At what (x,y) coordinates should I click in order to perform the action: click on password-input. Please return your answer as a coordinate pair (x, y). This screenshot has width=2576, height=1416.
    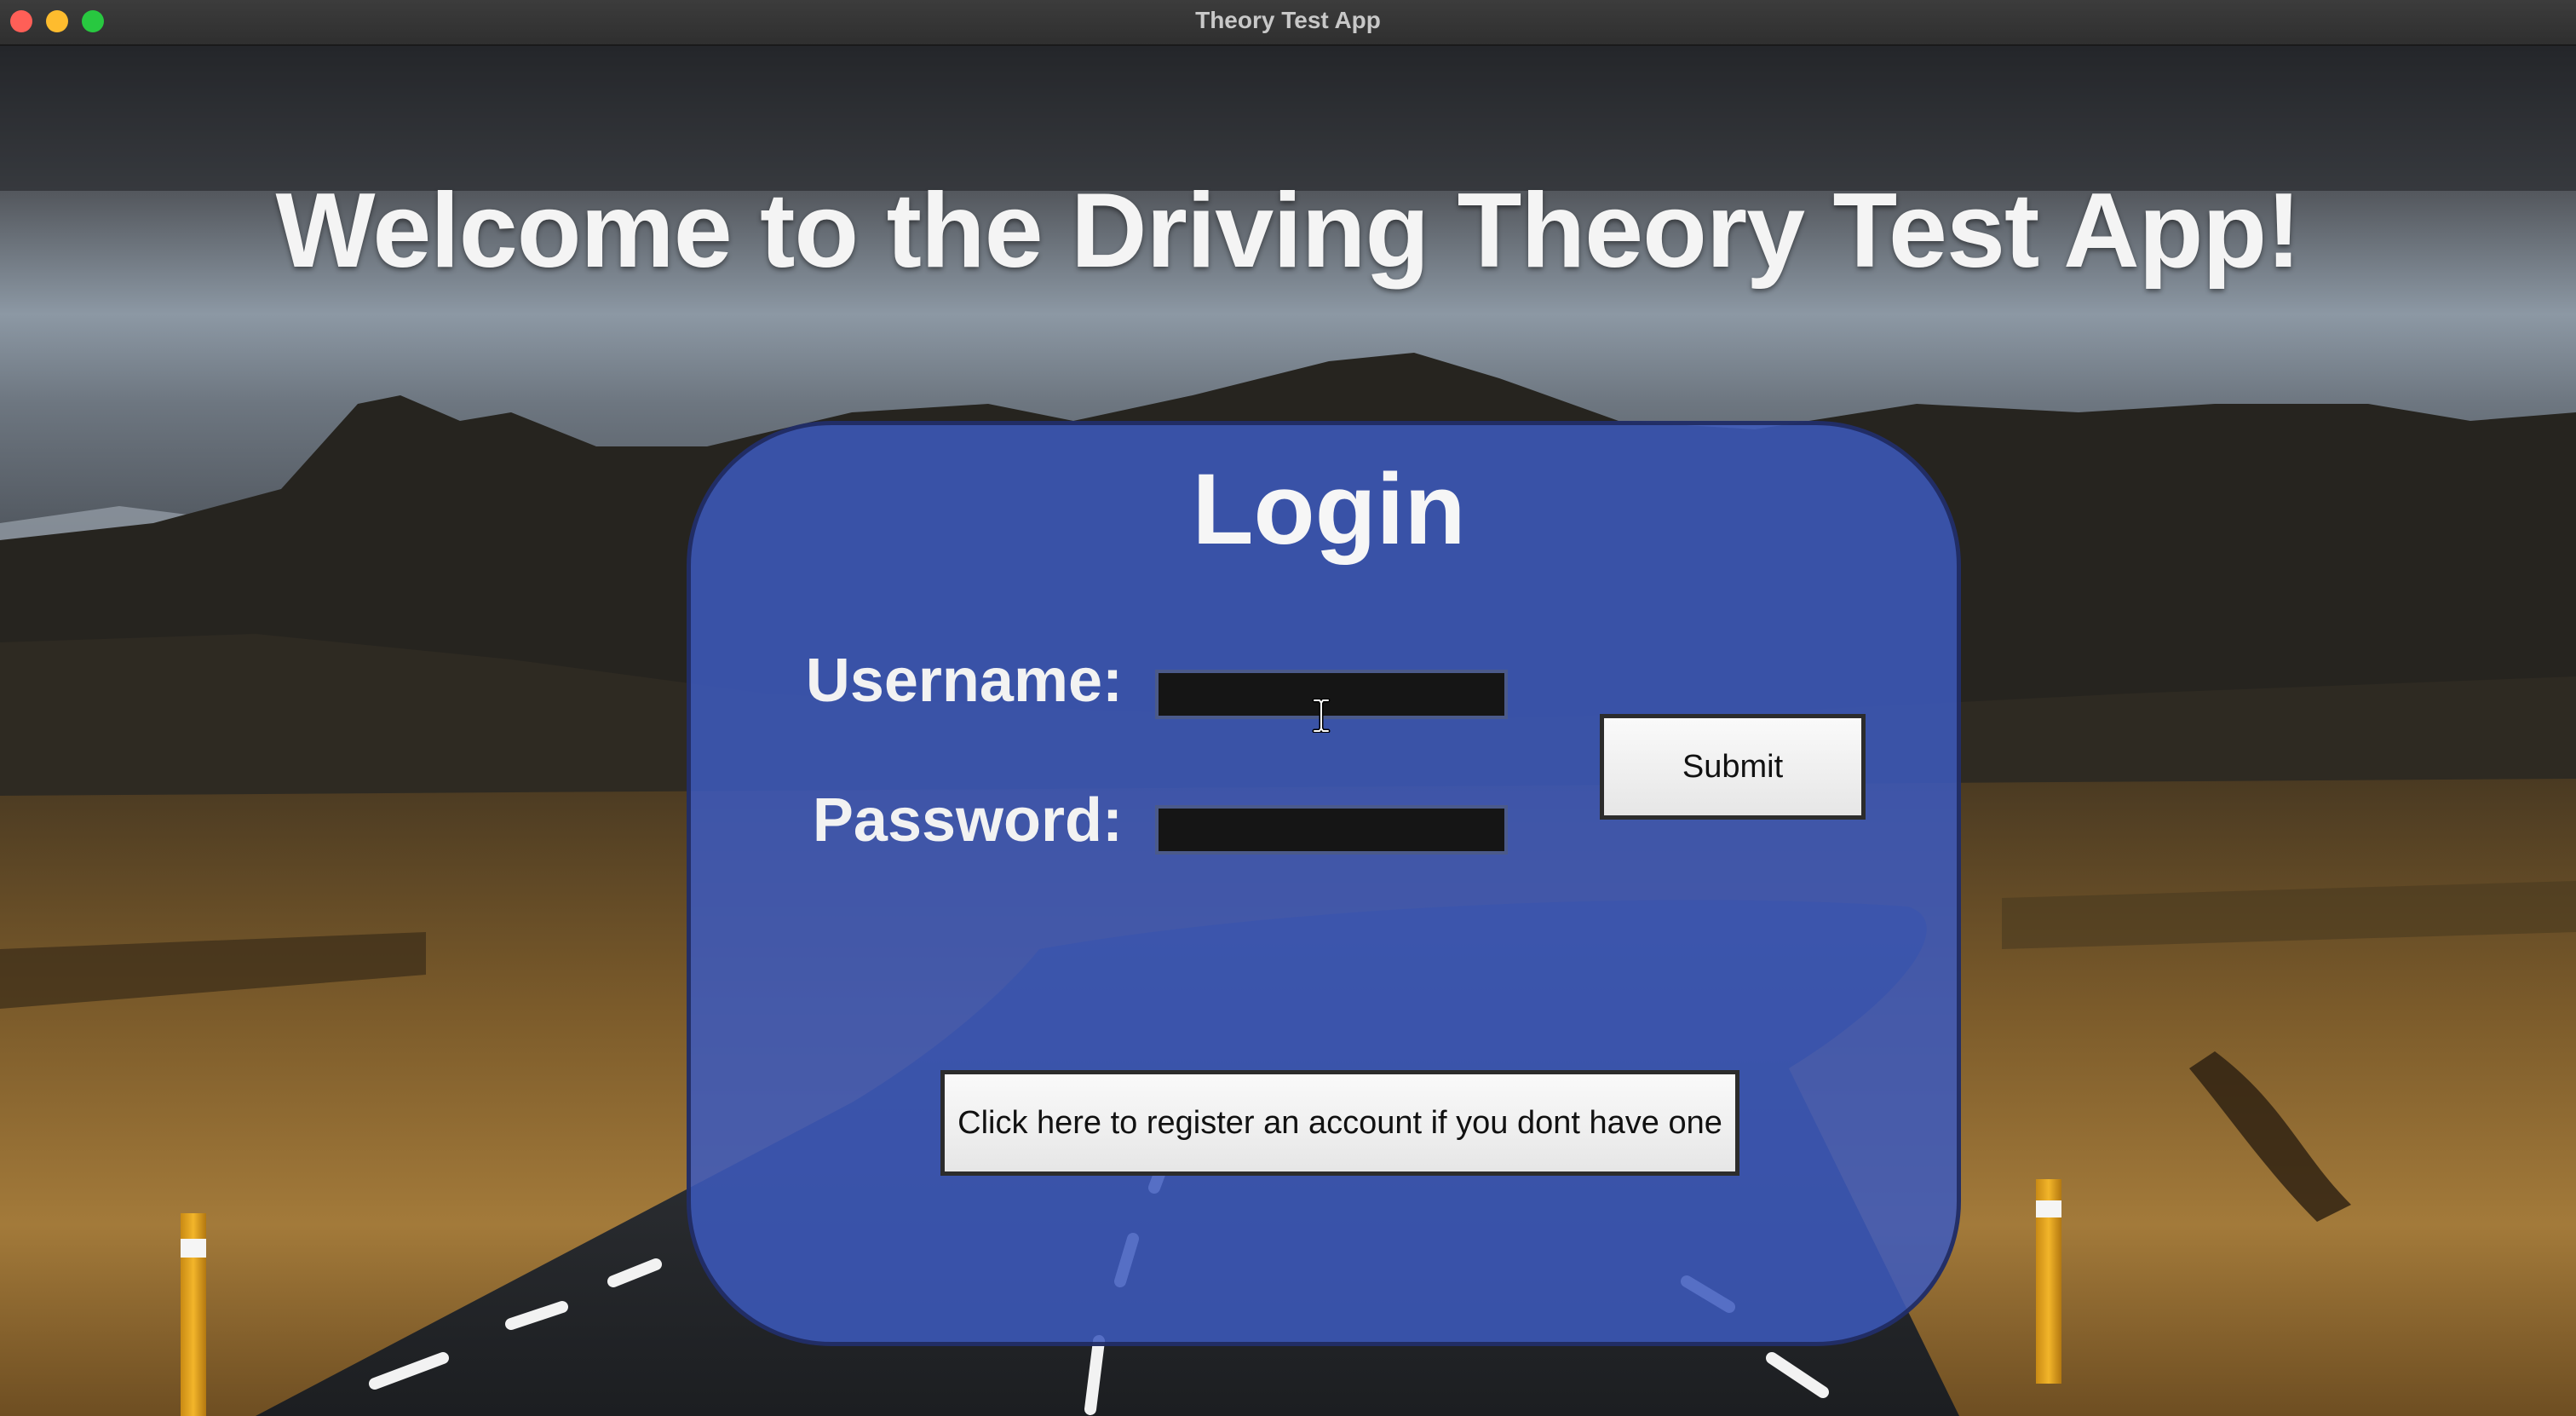
    Looking at the image, I should click on (1332, 830).